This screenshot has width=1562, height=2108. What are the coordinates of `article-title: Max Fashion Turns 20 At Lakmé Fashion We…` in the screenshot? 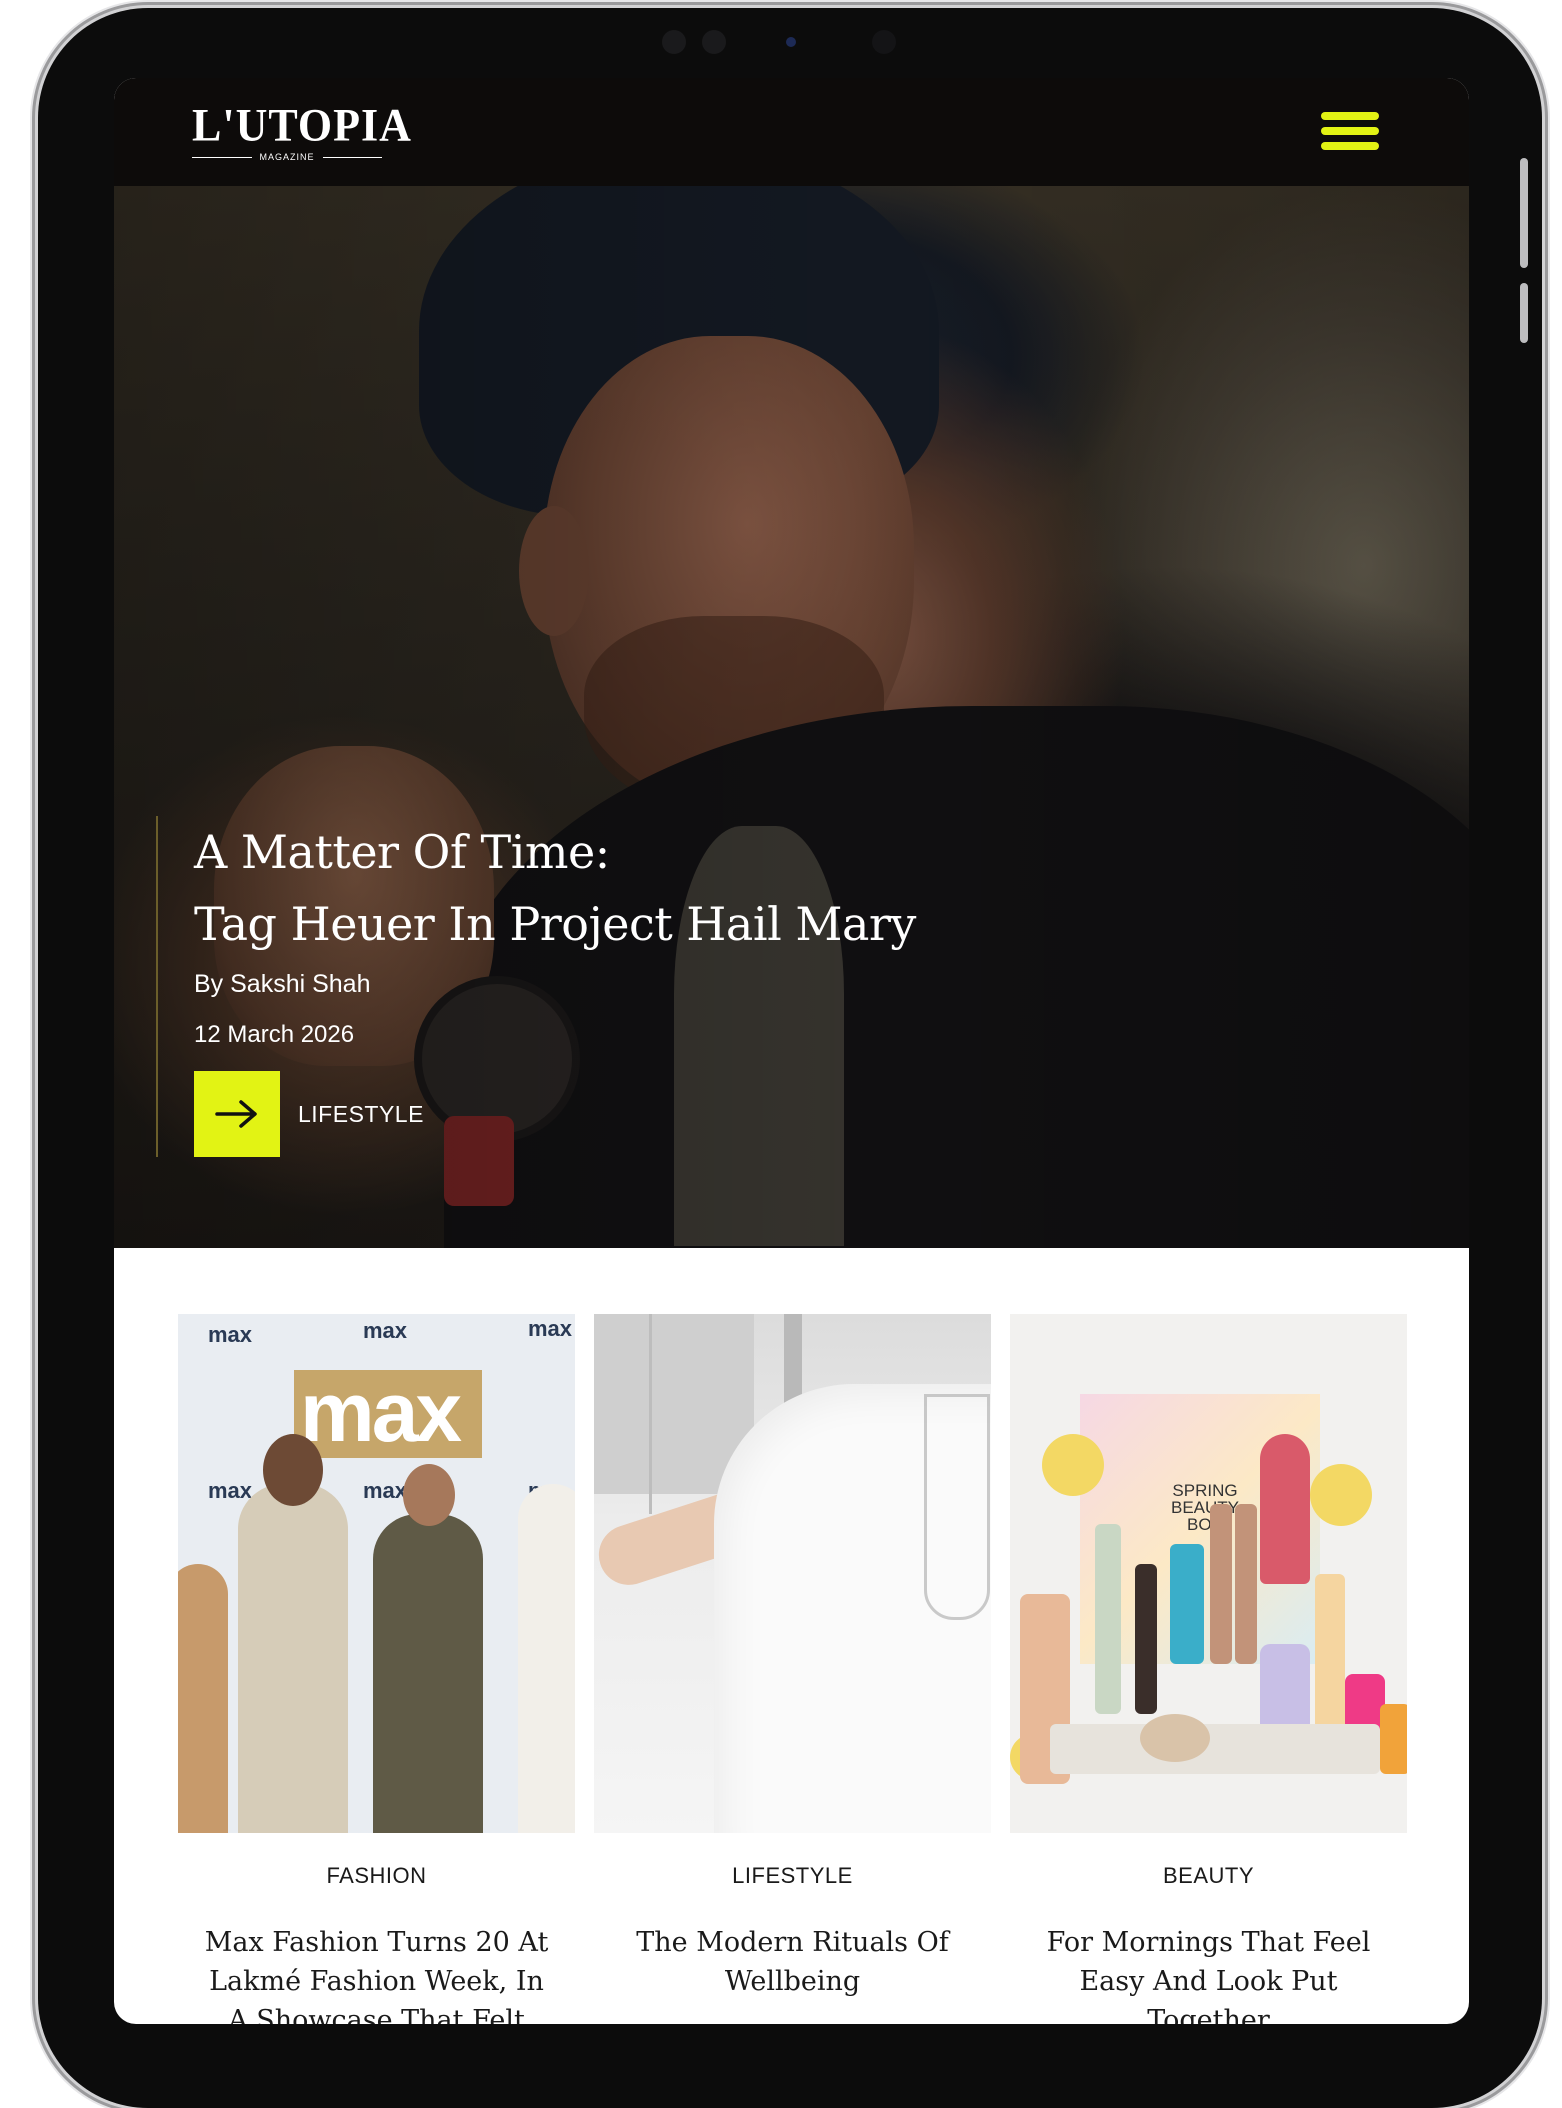 It's located at (376, 1973).